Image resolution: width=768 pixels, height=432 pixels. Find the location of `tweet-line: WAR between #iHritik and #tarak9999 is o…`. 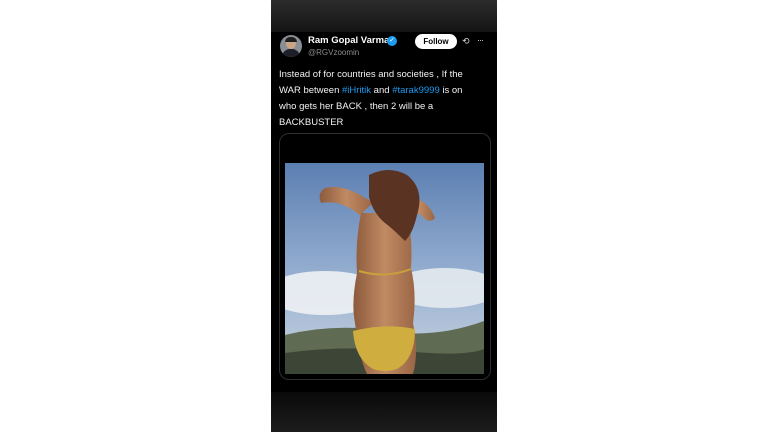

tweet-line: WAR between #iHritik and #tarak9999 is o… is located at coordinates (386, 91).